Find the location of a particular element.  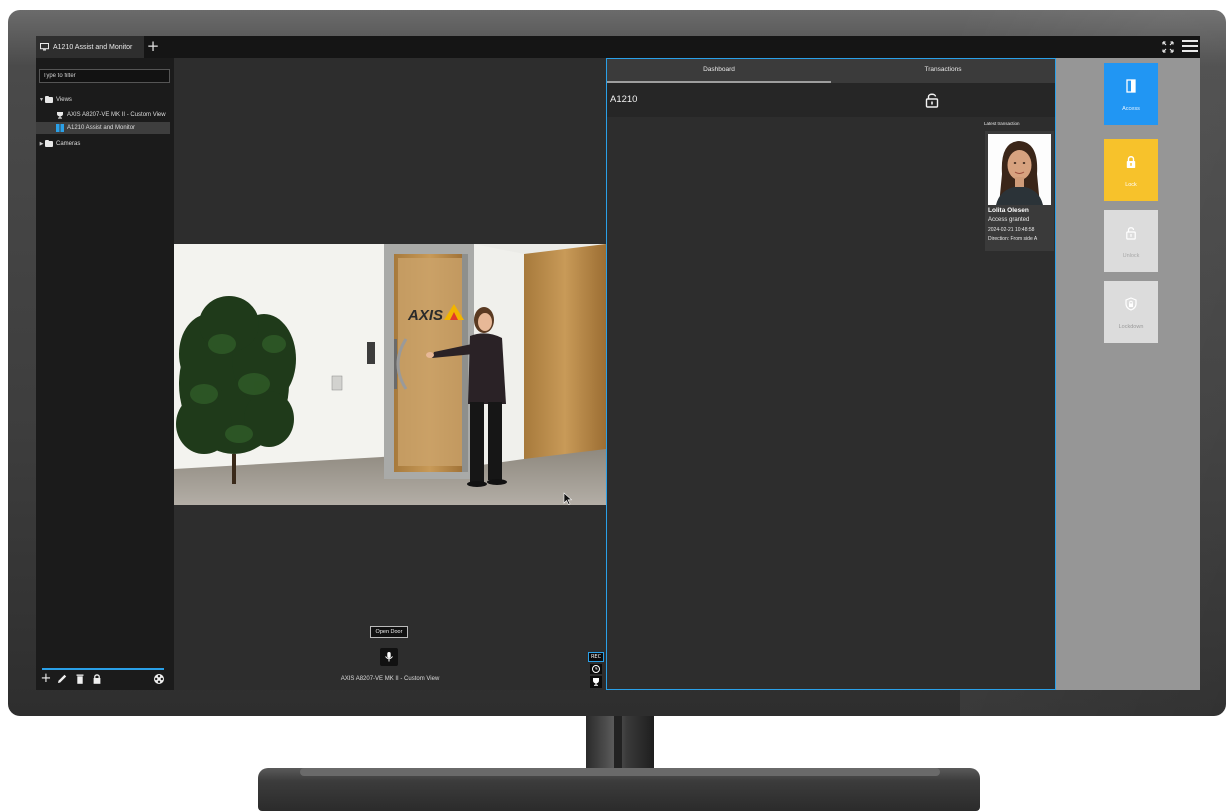

tab-bar: A1210 Assist and Monitor + is located at coordinates (618, 47).